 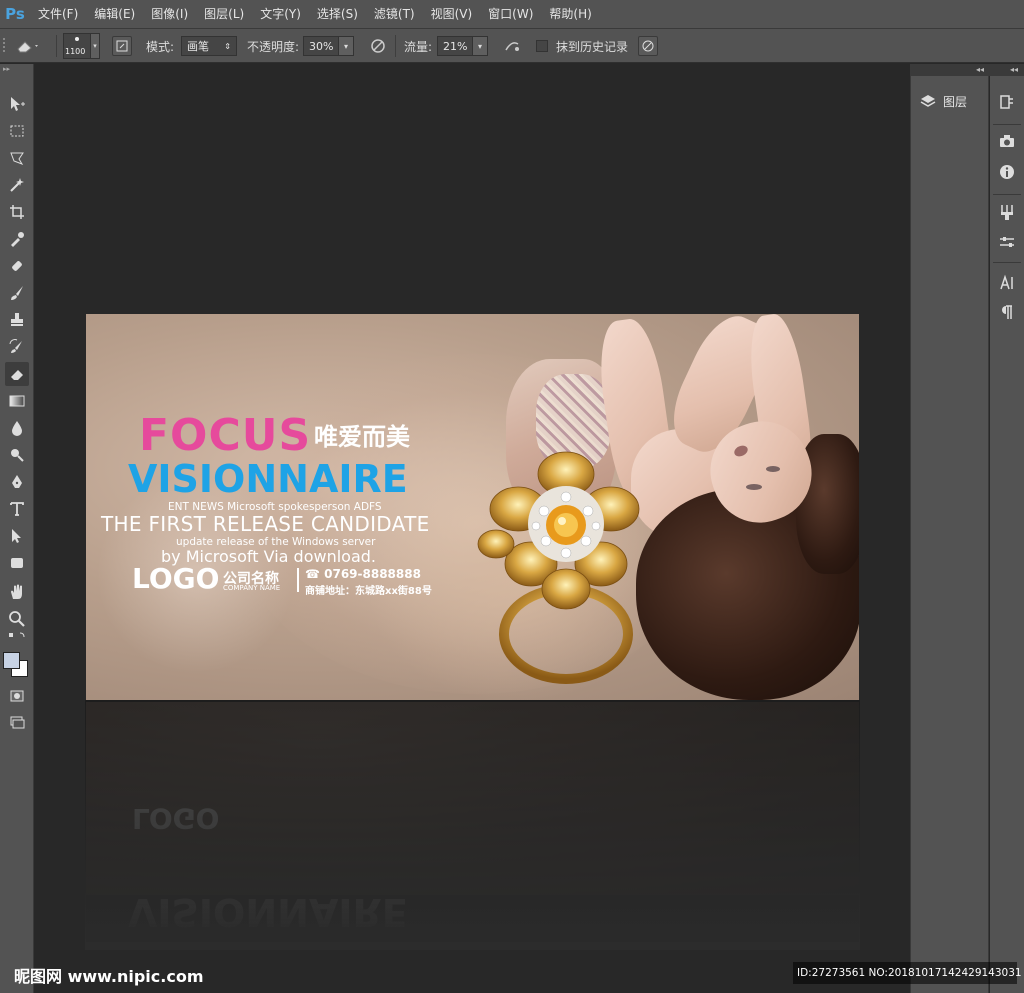 I want to click on photoshop-logo: Ps, so click(x=15, y=14).